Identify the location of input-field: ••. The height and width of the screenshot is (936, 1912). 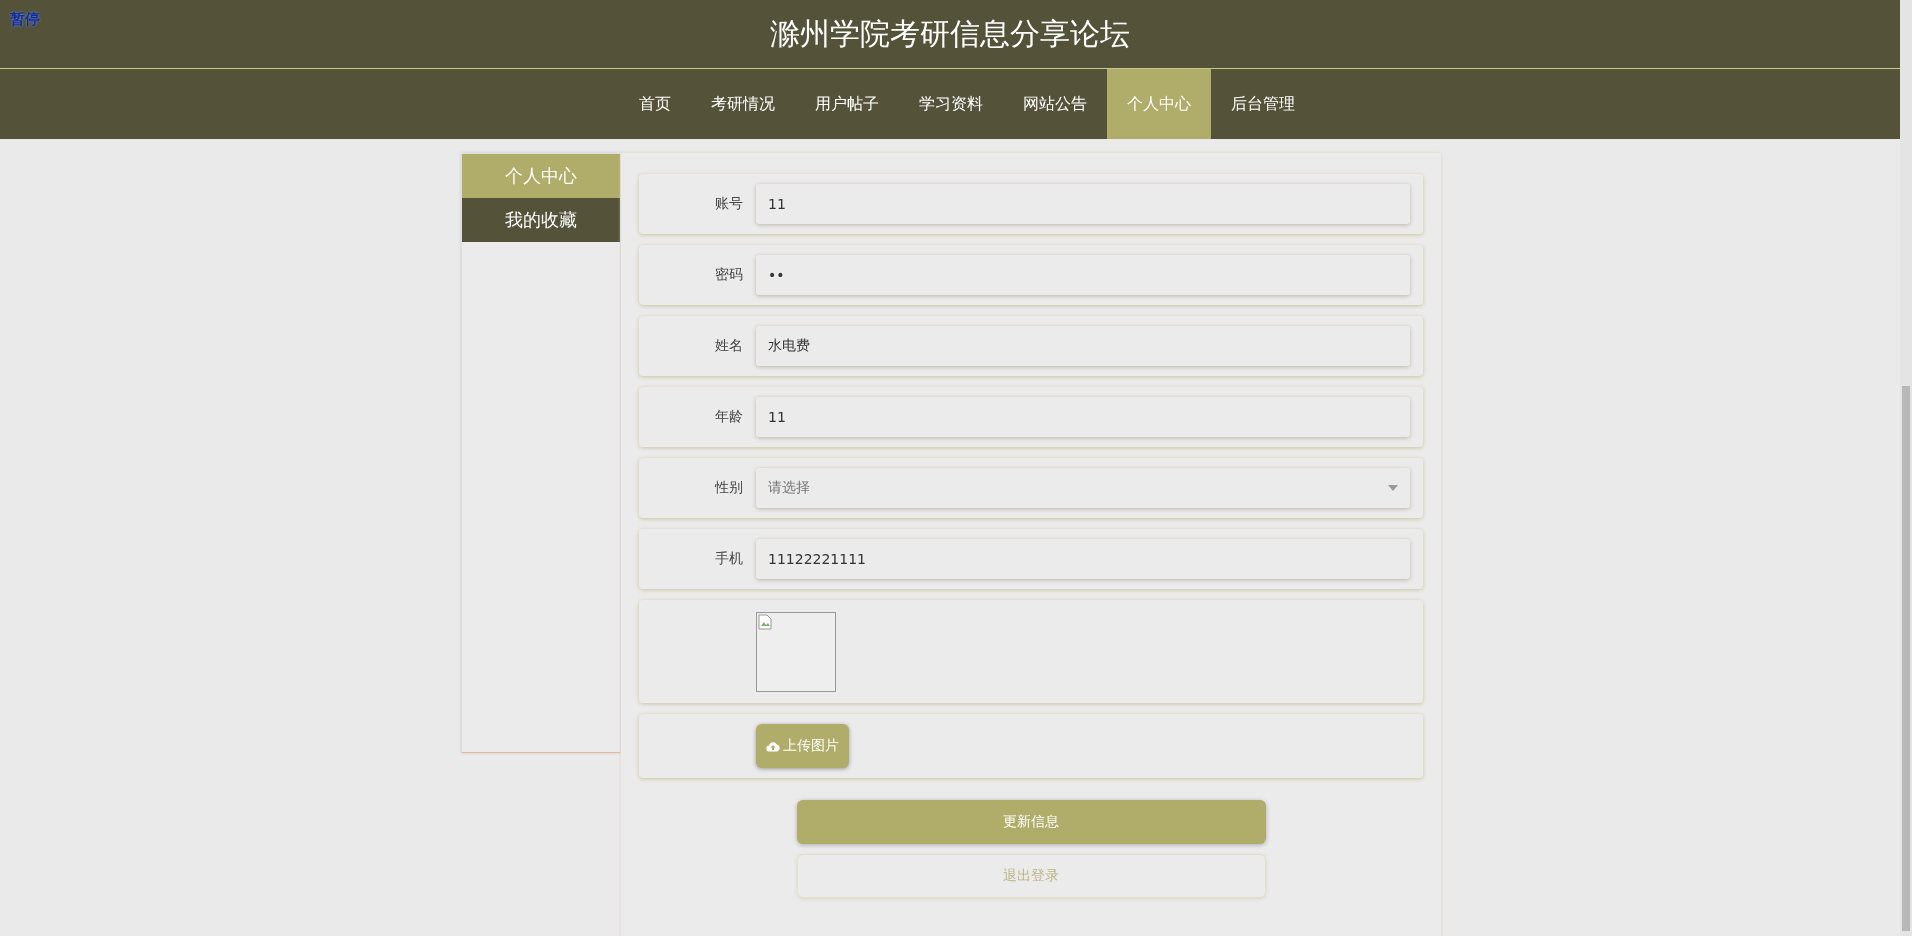
(1083, 275).